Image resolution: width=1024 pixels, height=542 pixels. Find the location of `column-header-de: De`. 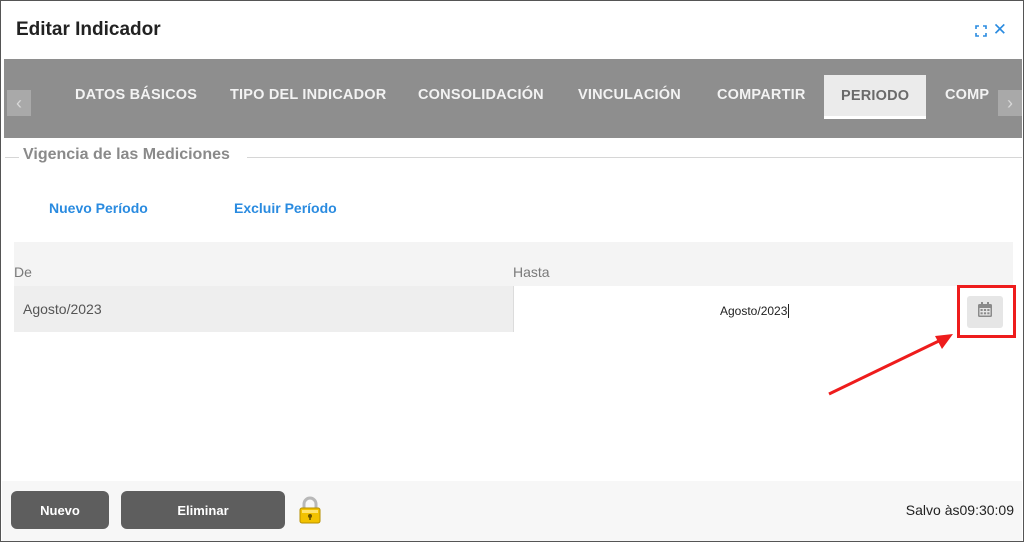

column-header-de: De is located at coordinates (23, 272).